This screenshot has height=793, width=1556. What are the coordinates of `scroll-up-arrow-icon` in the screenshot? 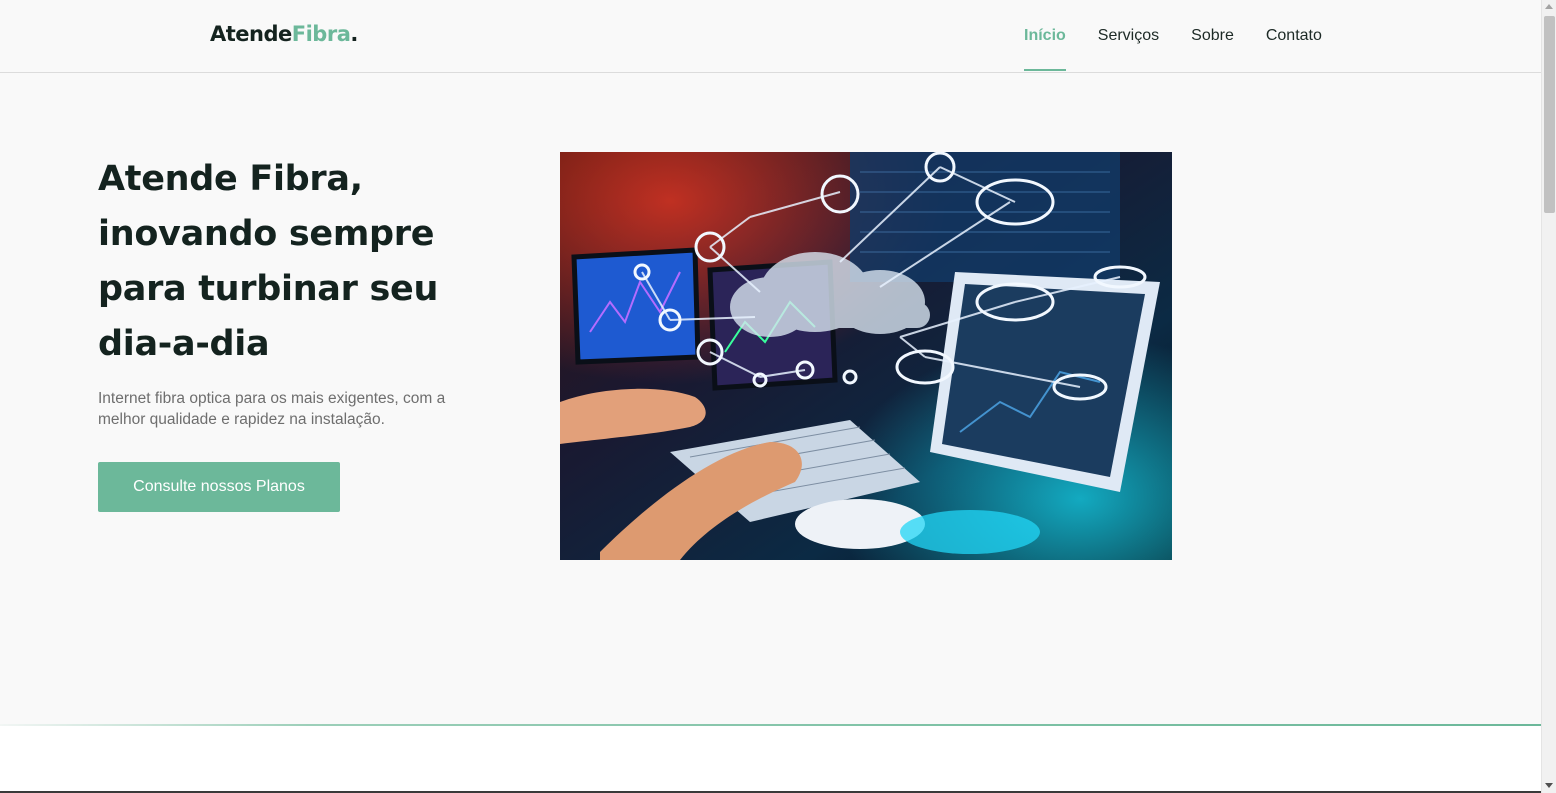 It's located at (1549, 6).